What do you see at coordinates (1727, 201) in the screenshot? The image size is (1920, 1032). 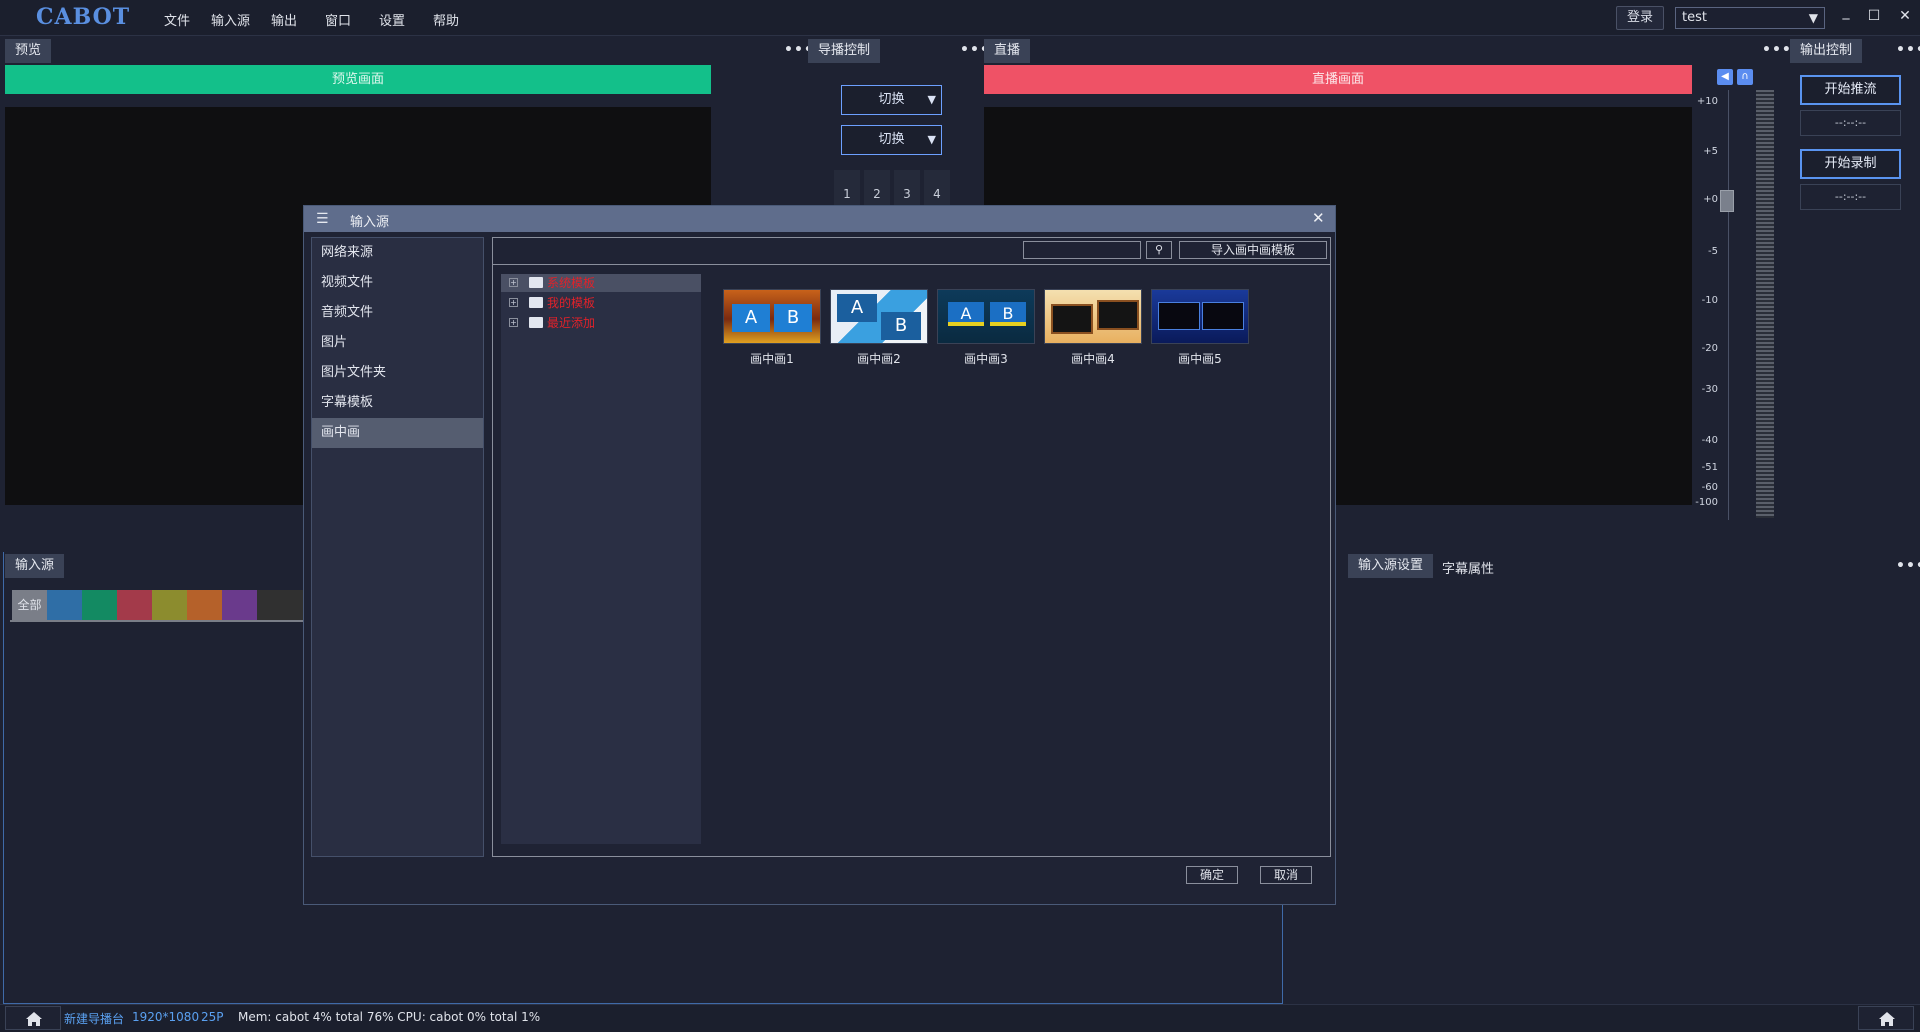 I see `volume-slider-handle` at bounding box center [1727, 201].